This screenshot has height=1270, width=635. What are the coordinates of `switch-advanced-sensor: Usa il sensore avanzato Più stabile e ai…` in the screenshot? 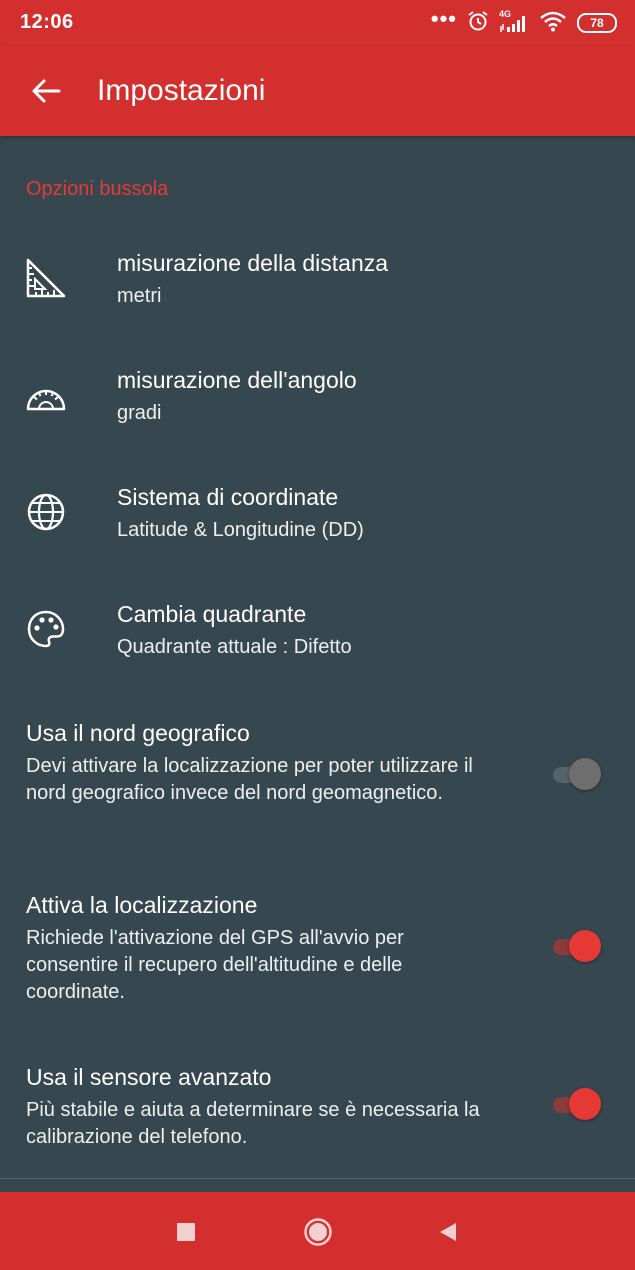 It's located at (317, 1109).